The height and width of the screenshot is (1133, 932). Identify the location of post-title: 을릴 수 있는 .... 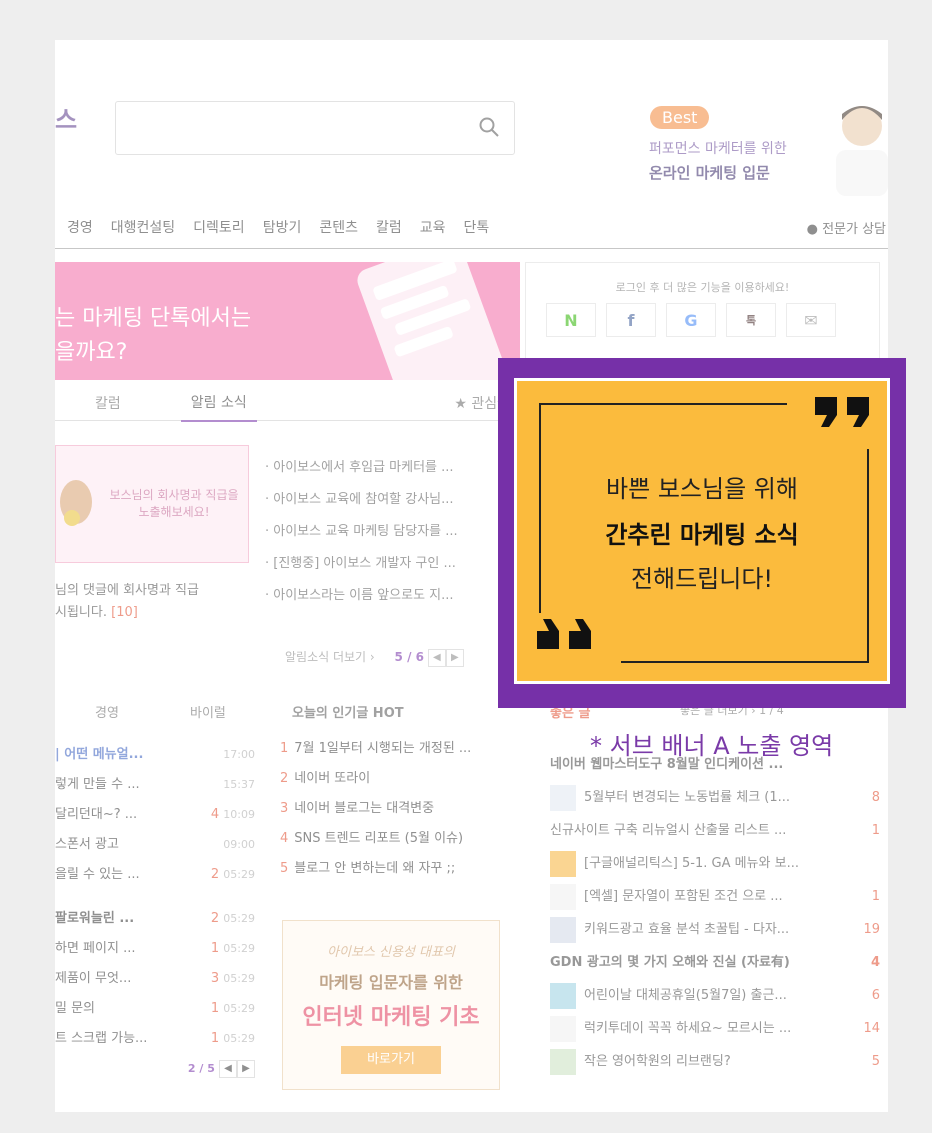
(97, 874).